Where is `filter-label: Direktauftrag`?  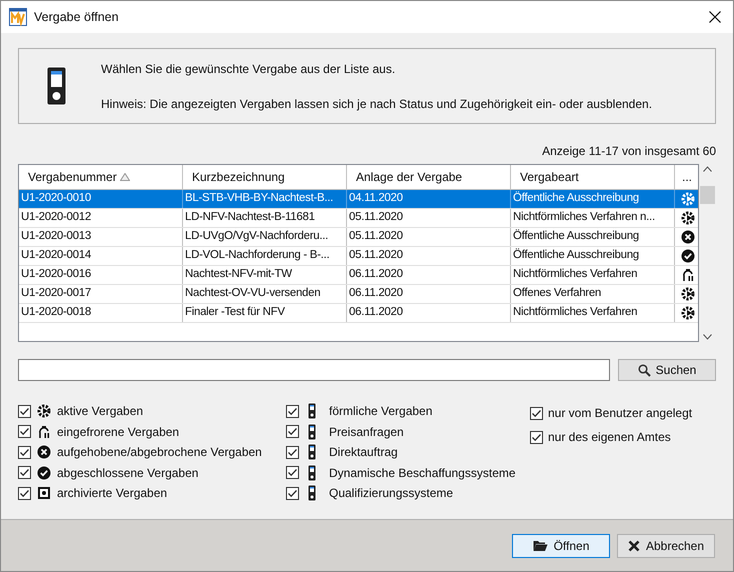
filter-label: Direktauftrag is located at coordinates (363, 453).